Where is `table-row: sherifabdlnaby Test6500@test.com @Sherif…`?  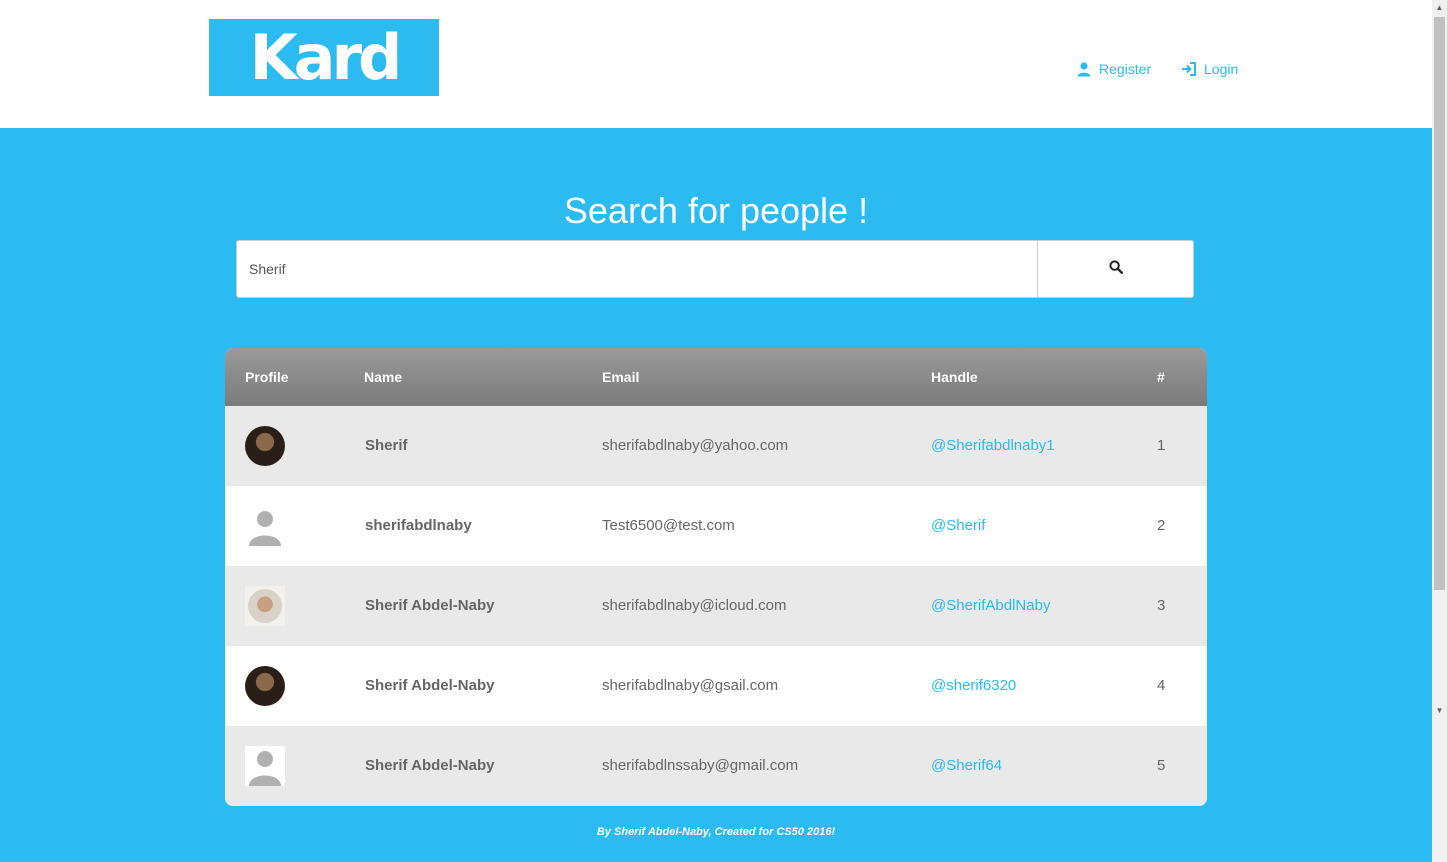 table-row: sherifabdlnaby Test6500@test.com @Sherif… is located at coordinates (716, 526).